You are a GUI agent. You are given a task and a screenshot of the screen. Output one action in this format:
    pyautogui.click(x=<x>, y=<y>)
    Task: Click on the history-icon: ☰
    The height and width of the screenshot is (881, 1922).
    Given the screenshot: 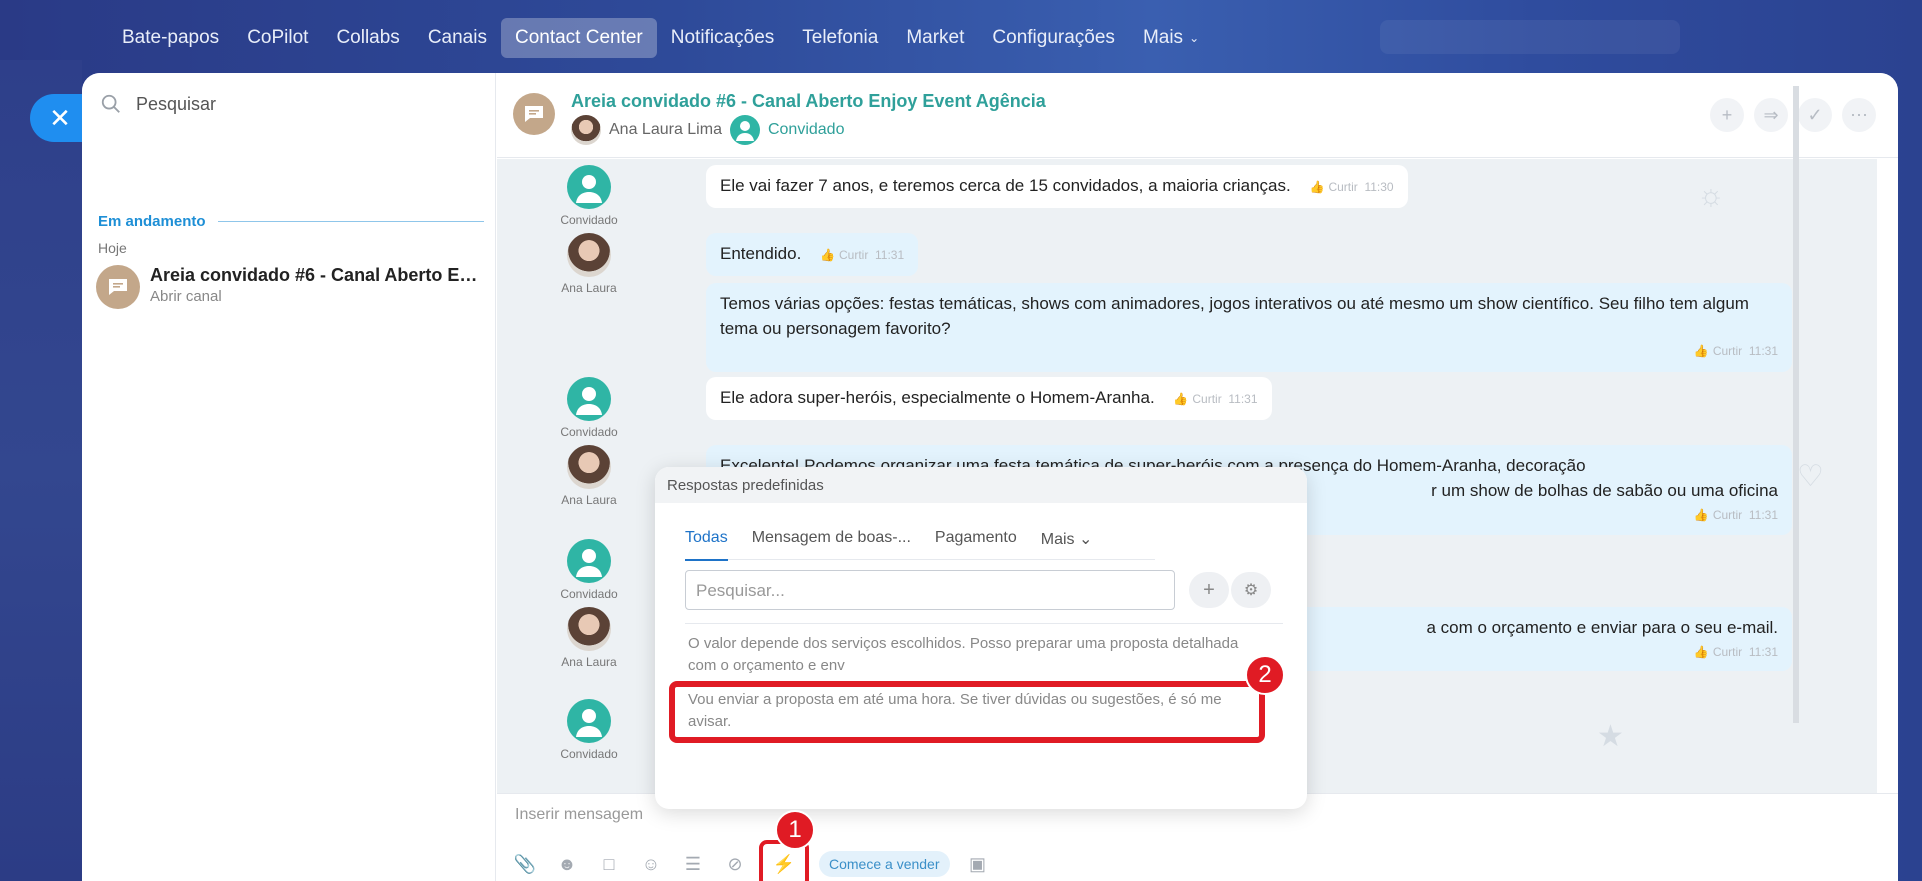 What is the action you would take?
    pyautogui.click(x=693, y=864)
    